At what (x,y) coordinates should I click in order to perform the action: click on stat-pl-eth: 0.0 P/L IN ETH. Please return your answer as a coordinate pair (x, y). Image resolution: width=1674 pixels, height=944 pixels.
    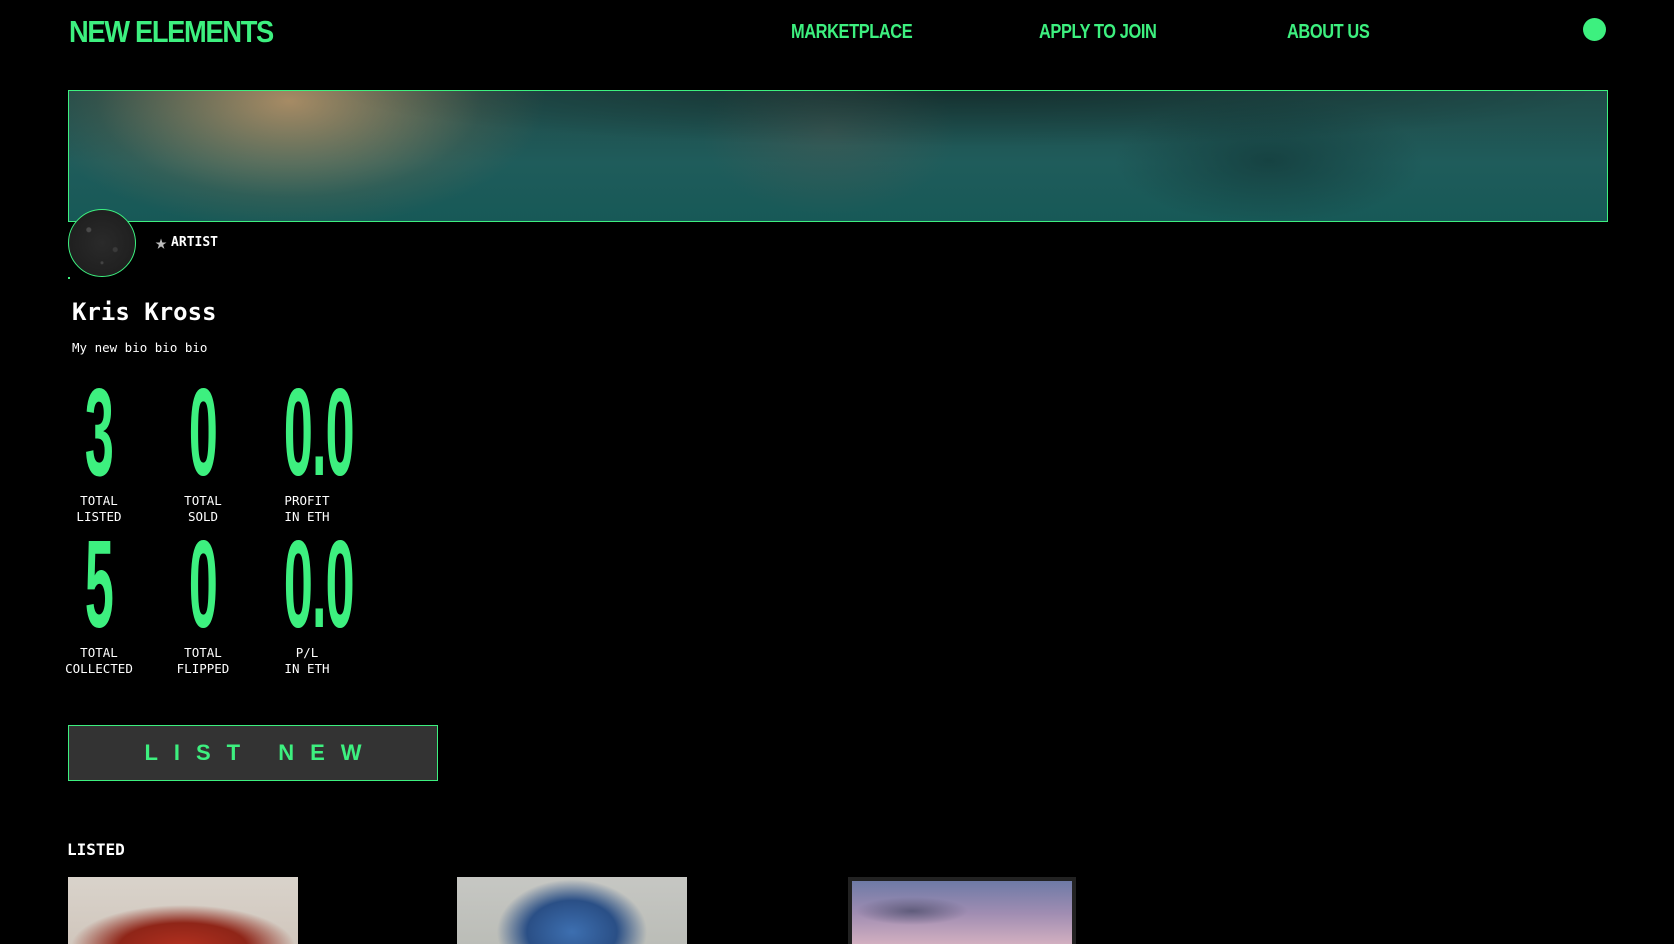
    Looking at the image, I should click on (307, 596).